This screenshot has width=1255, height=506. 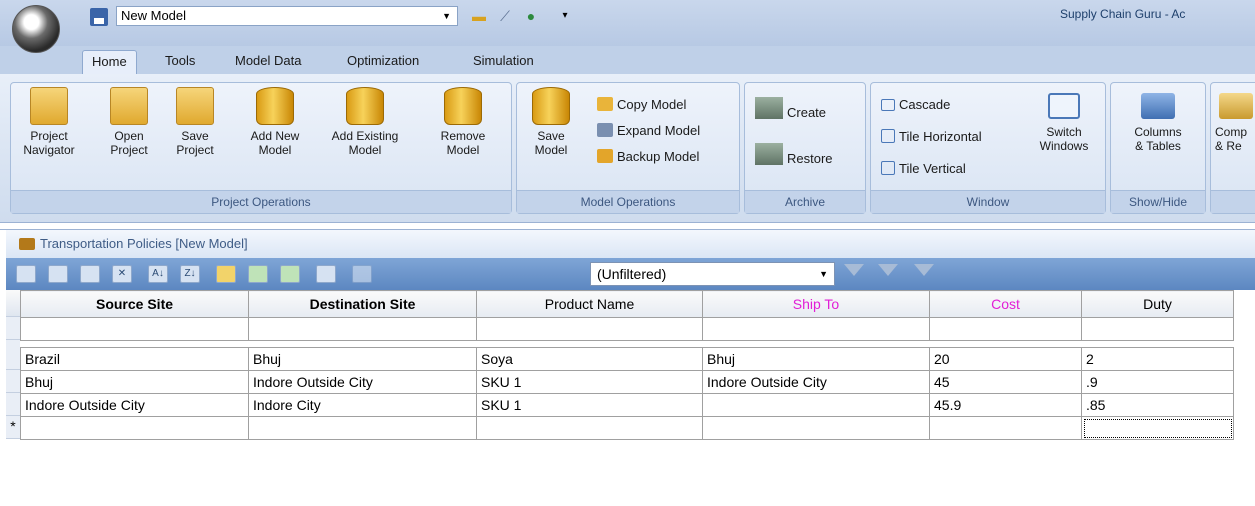 What do you see at coordinates (479, 16) in the screenshot?
I see `folder-icon: ▬` at bounding box center [479, 16].